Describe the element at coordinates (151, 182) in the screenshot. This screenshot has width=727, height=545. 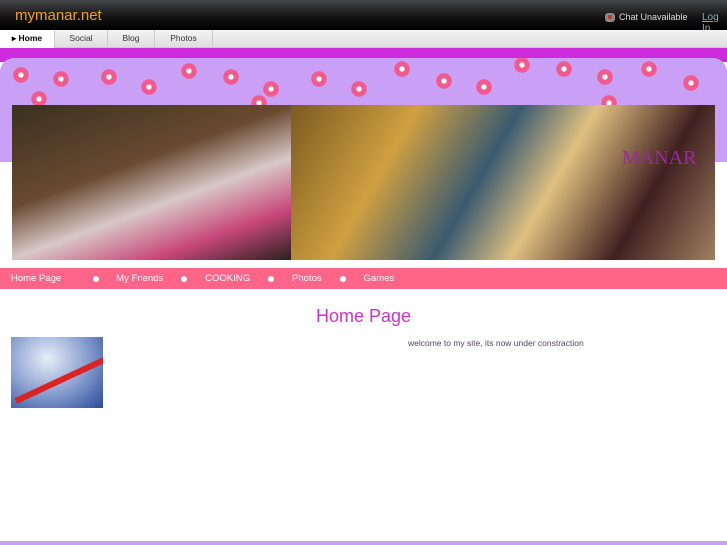
I see `party-photo` at that location.